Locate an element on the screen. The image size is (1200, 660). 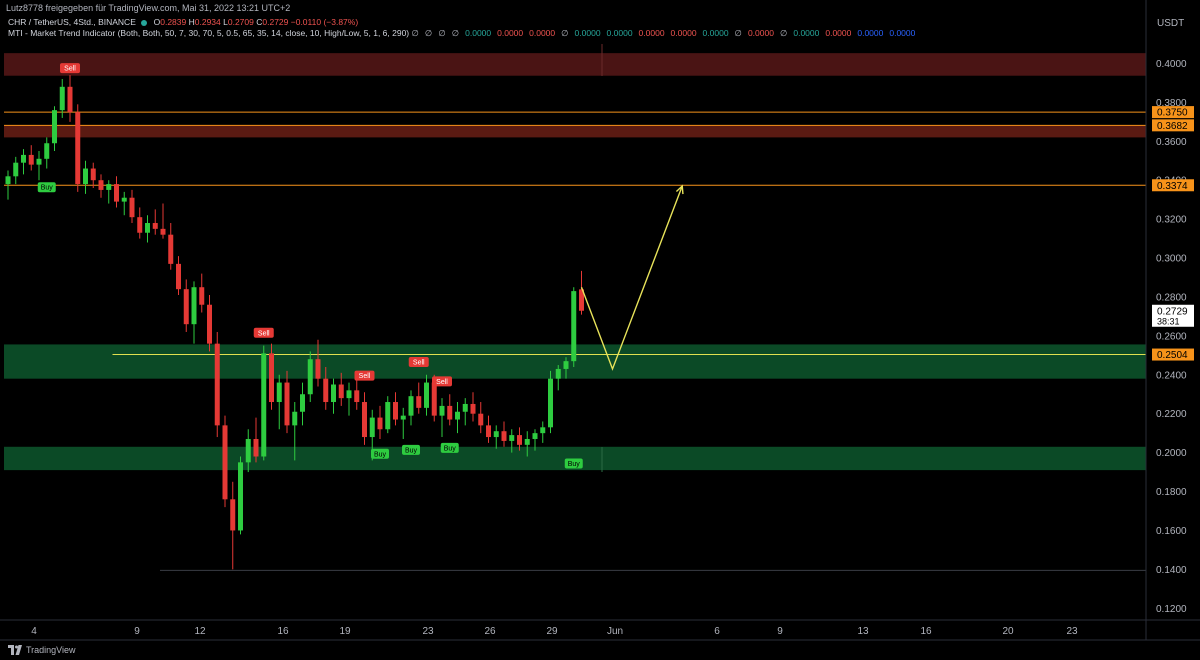
price-label-text: 0.3750 is located at coordinates (1172, 113).